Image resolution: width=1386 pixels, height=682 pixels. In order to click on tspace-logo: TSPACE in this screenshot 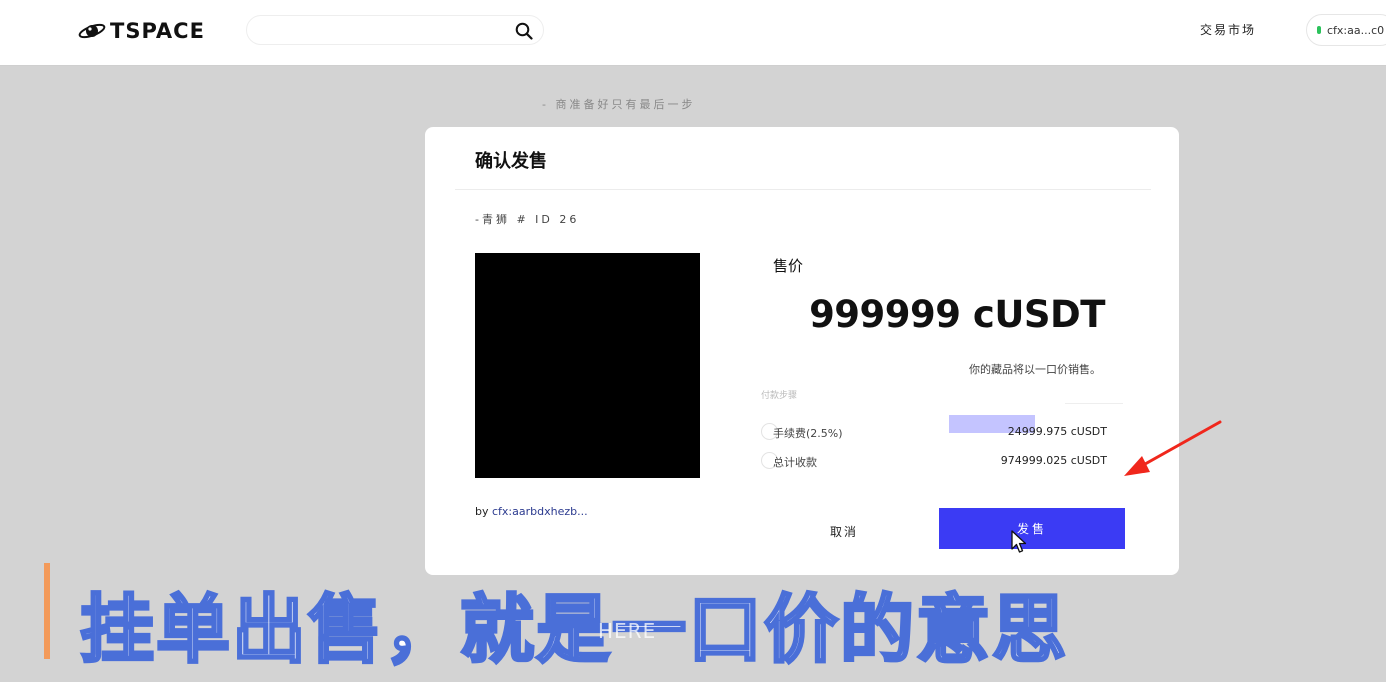, I will do `click(141, 31)`.